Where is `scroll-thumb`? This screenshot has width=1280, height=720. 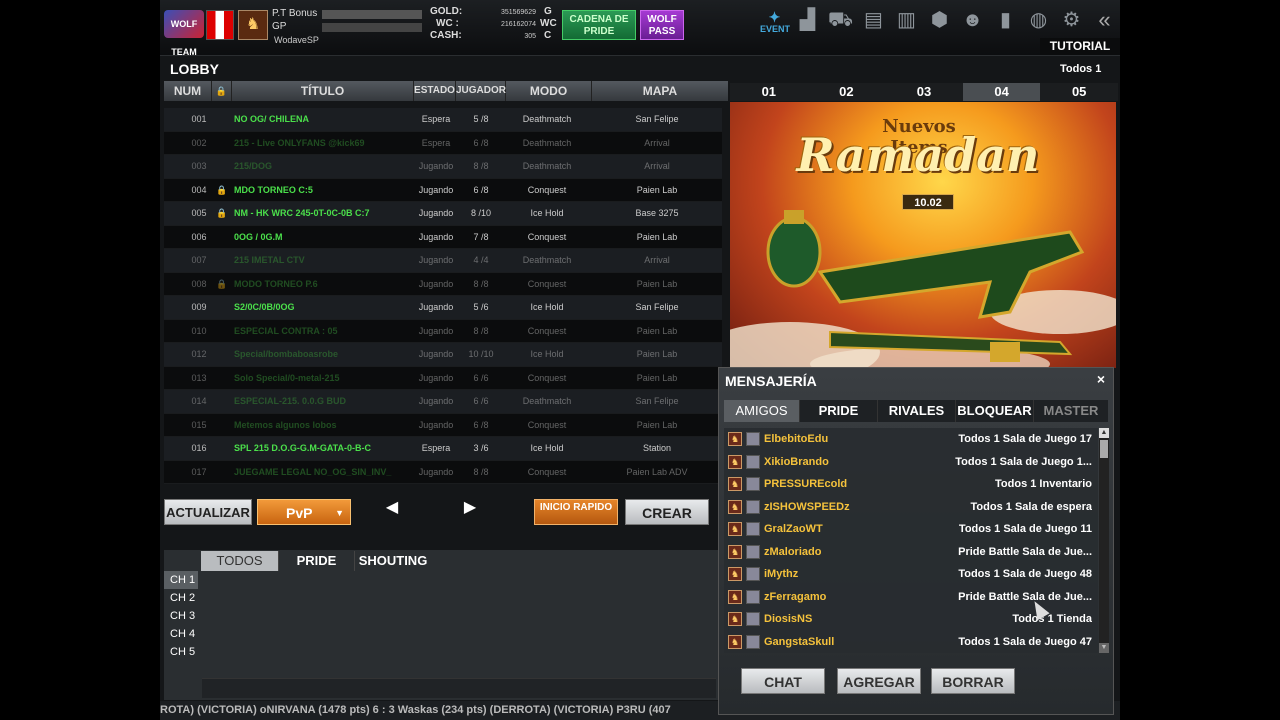 scroll-thumb is located at coordinates (1104, 449).